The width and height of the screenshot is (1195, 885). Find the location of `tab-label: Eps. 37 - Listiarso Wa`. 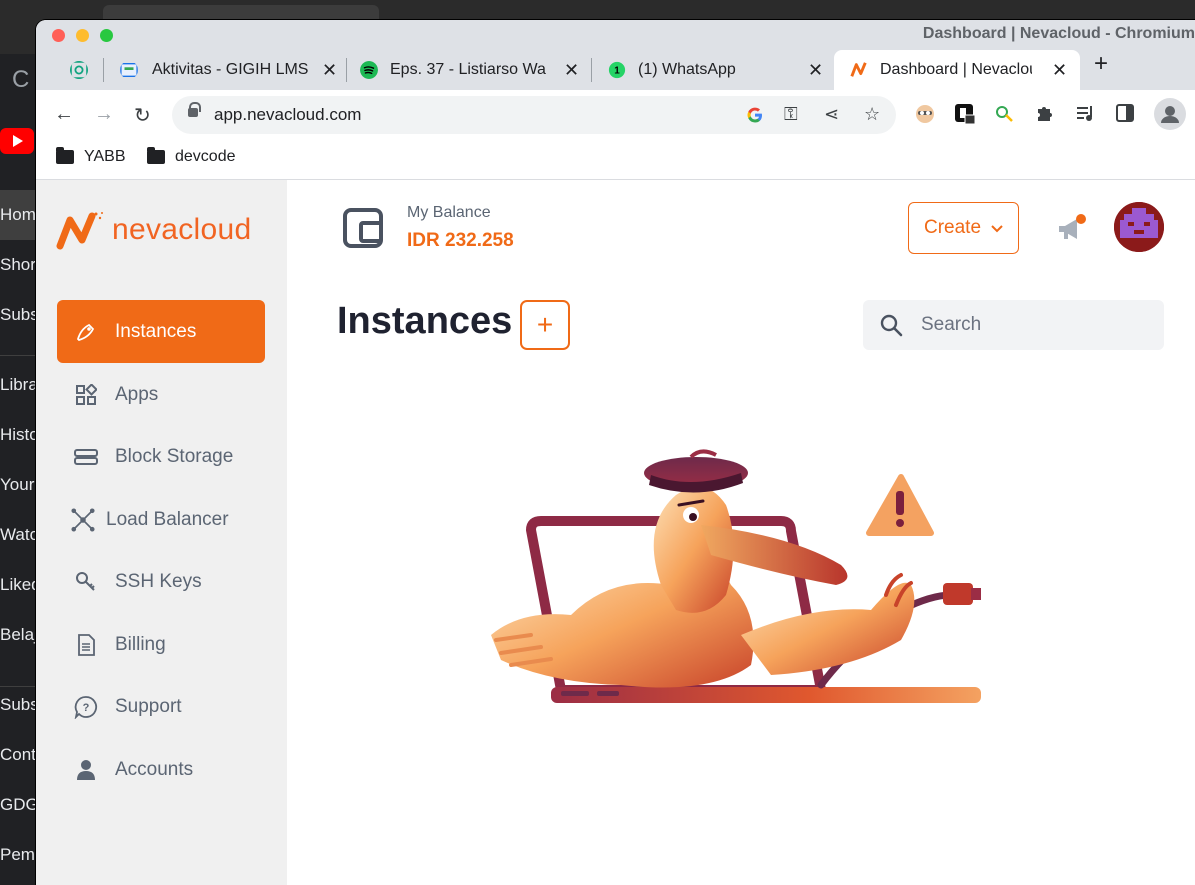

tab-label: Eps. 37 - Listiarso Wa is located at coordinates (468, 69).